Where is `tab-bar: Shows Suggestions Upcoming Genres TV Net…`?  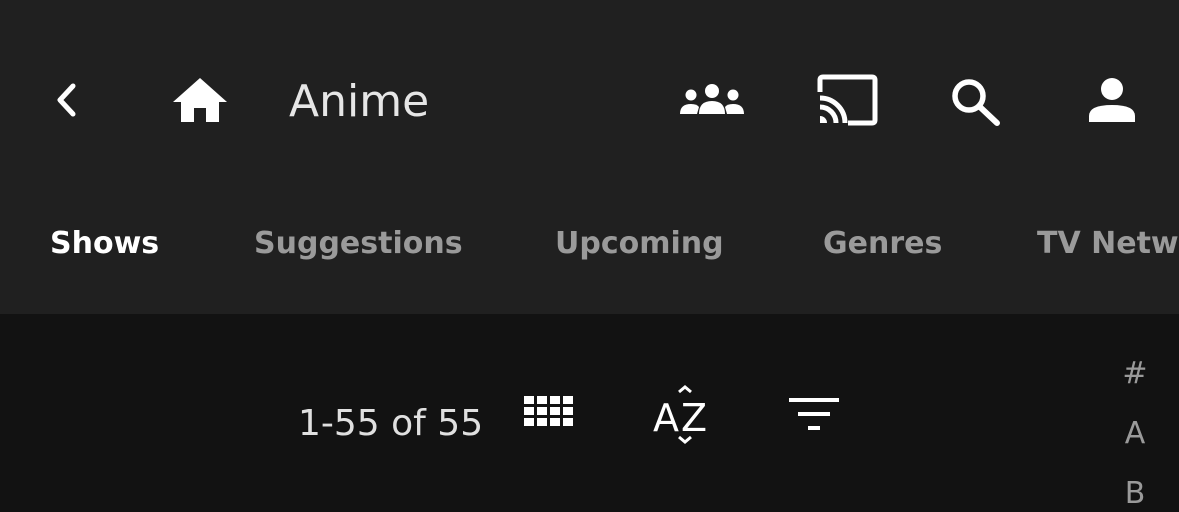 tab-bar: Shows Suggestions Upcoming Genres TV Net… is located at coordinates (589, 245).